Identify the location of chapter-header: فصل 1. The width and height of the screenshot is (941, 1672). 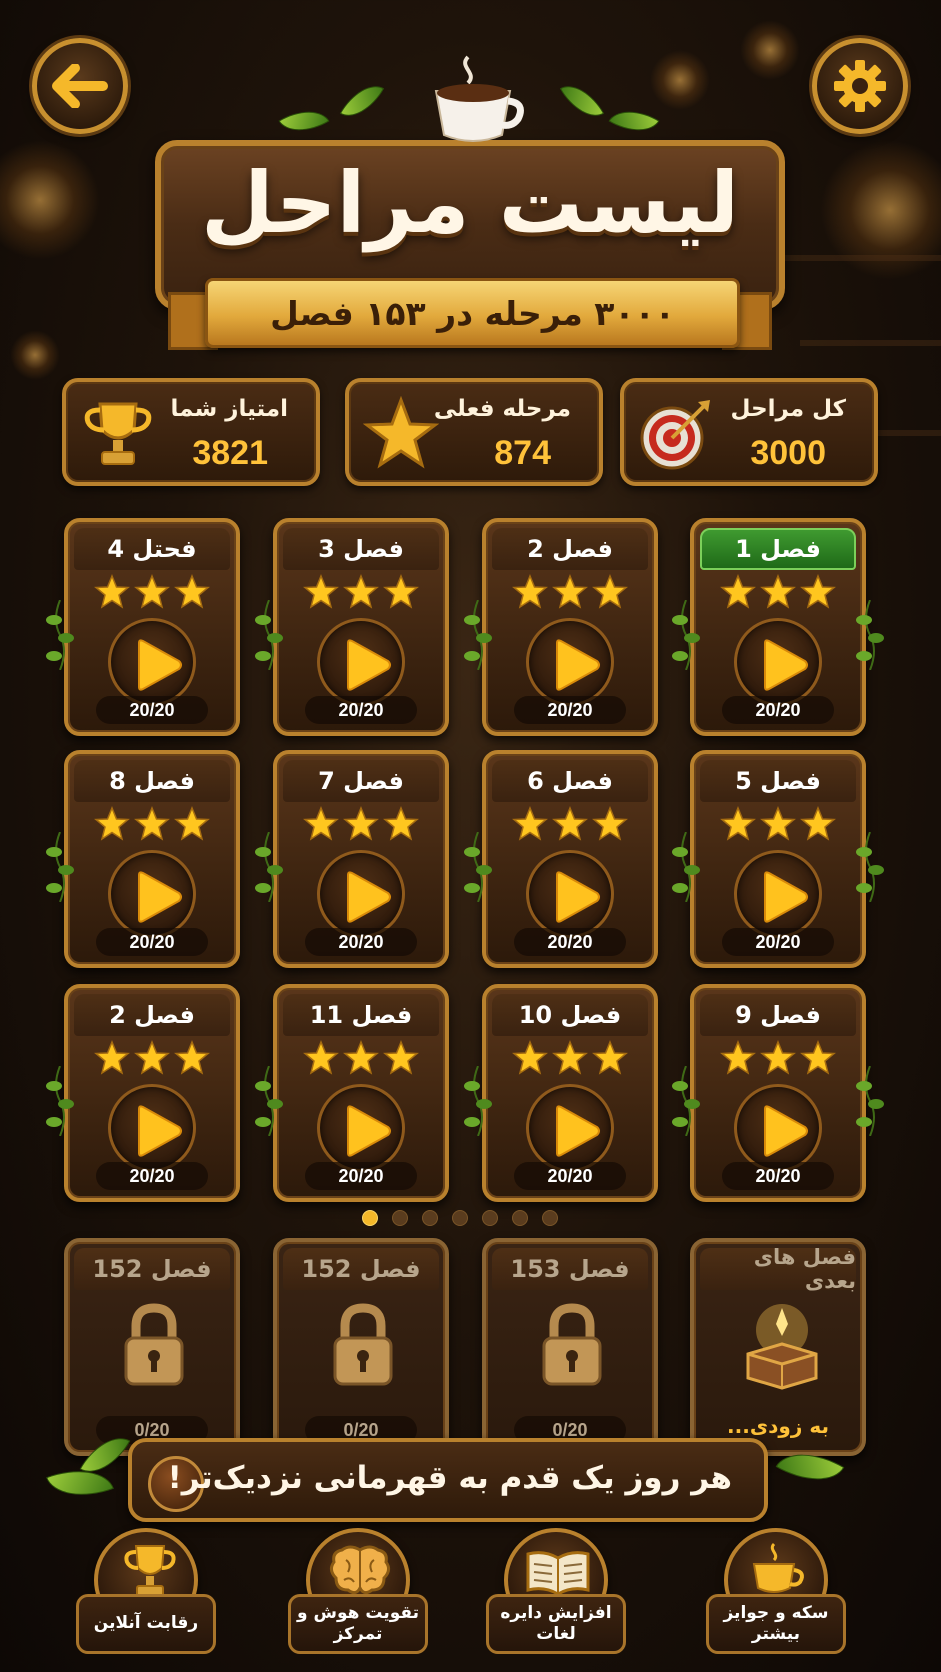
(778, 549).